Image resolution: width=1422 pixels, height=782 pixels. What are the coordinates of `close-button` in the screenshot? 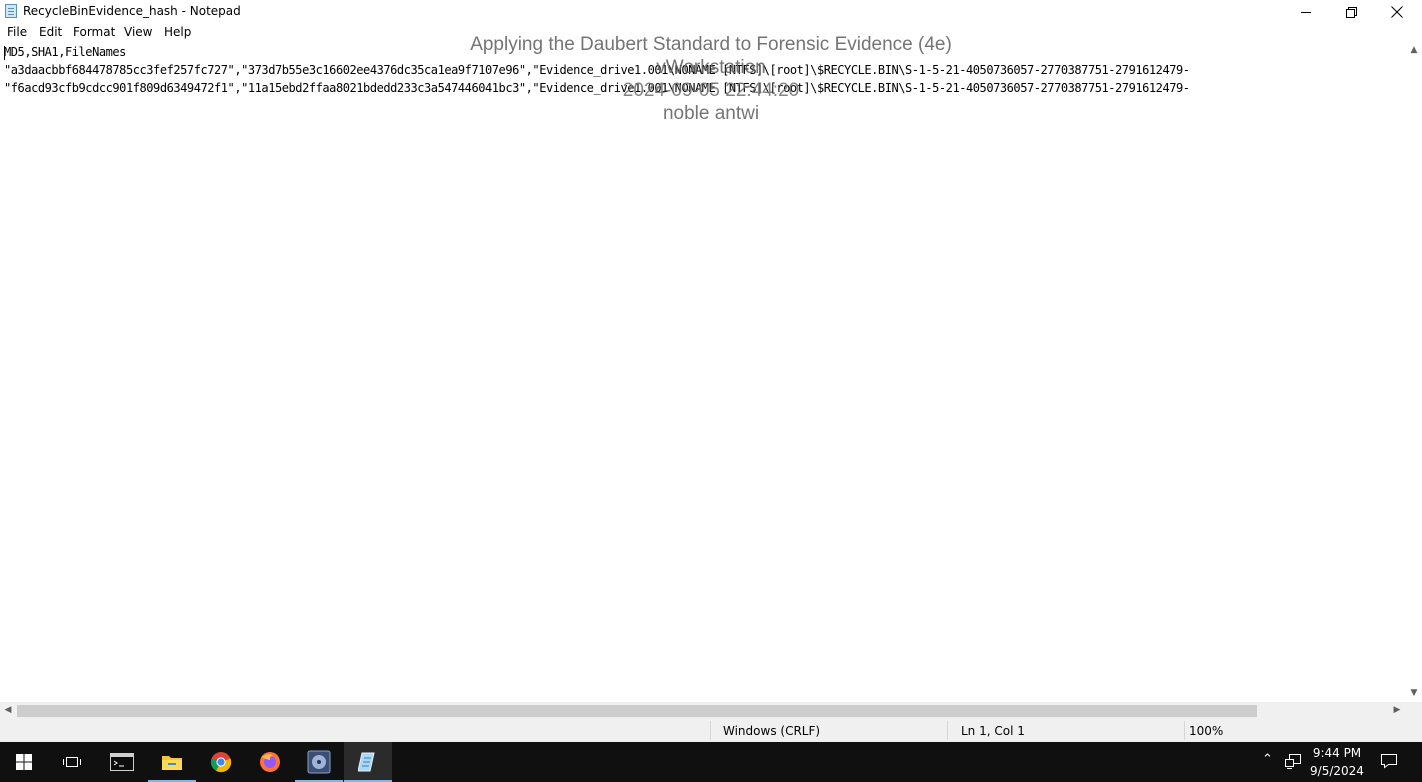 It's located at (1397, 12).